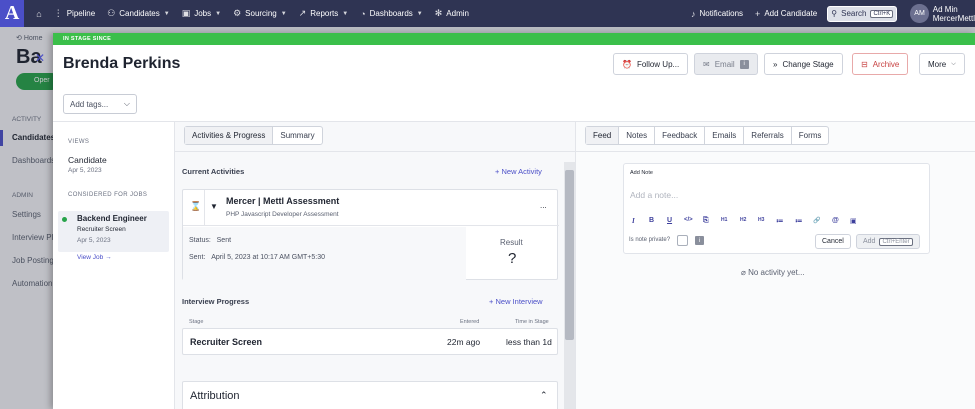 Image resolution: width=975 pixels, height=409 pixels. I want to click on views-label: VIEWS, so click(79, 142).